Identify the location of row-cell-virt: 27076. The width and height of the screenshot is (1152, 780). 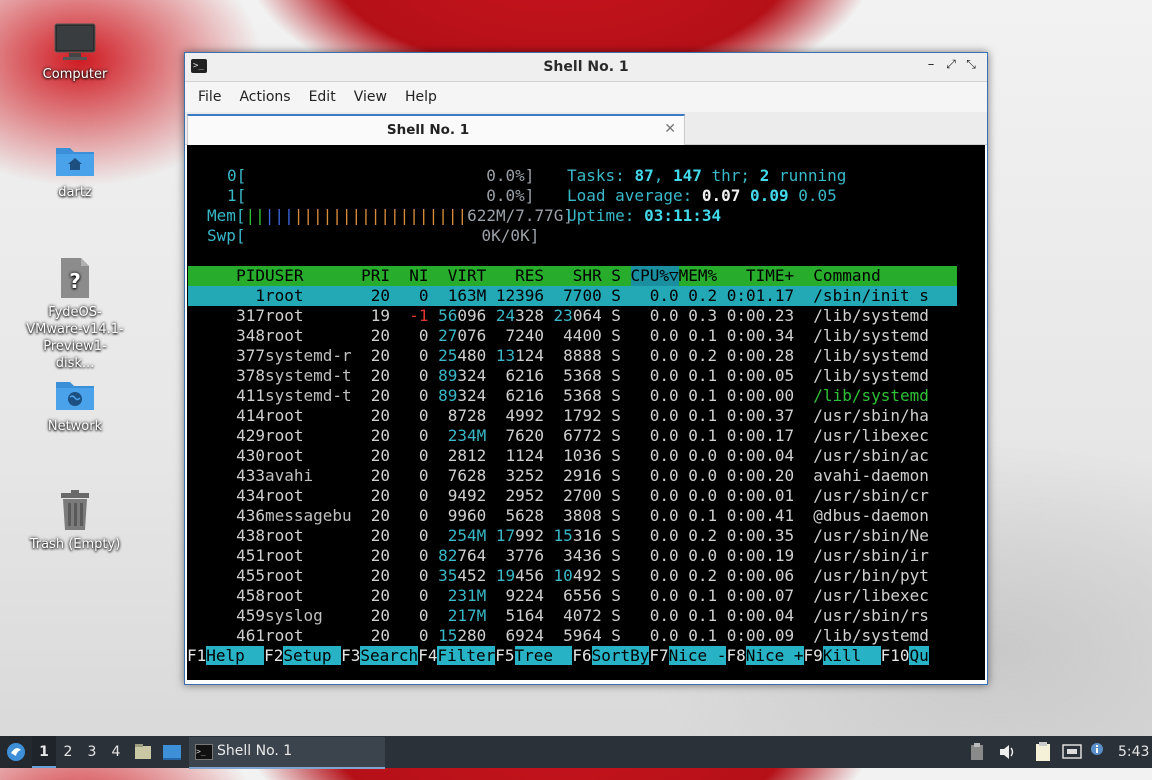
(462, 335).